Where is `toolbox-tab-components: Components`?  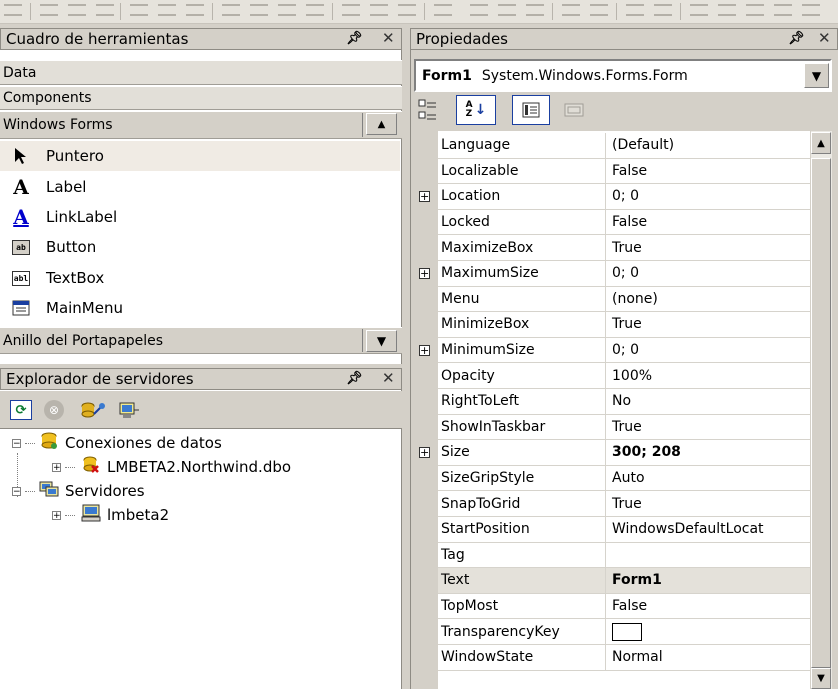
toolbox-tab-components: Components is located at coordinates (201, 98).